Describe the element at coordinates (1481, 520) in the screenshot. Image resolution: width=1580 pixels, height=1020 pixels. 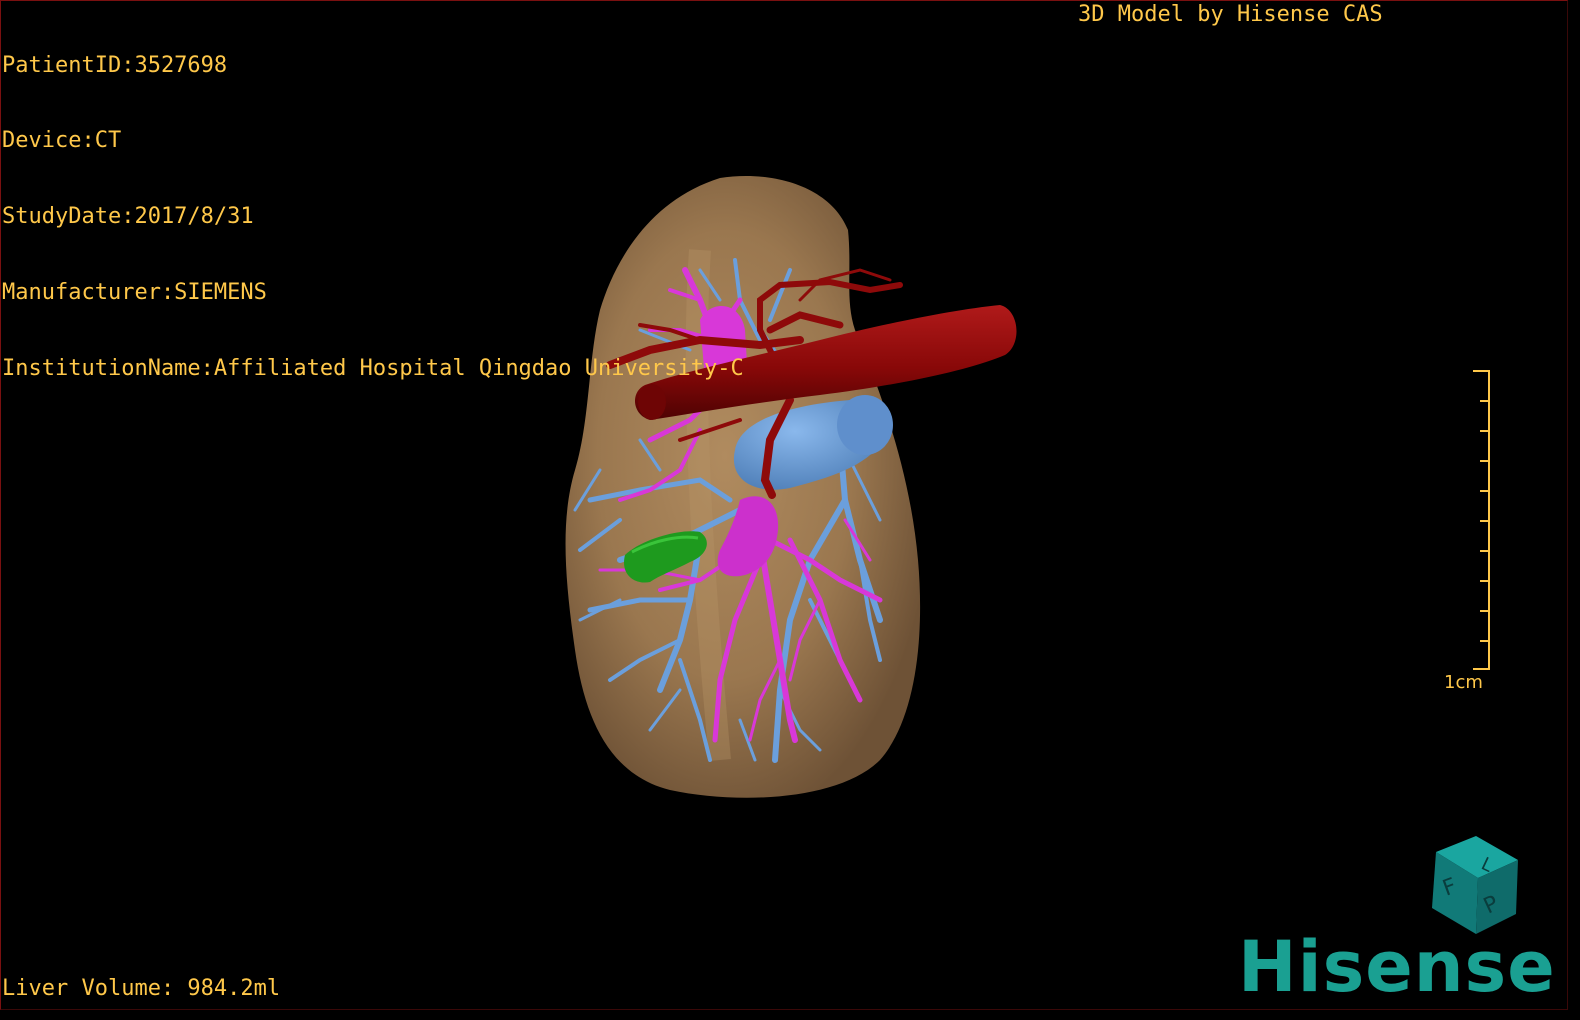
I see `scale-bar` at that location.